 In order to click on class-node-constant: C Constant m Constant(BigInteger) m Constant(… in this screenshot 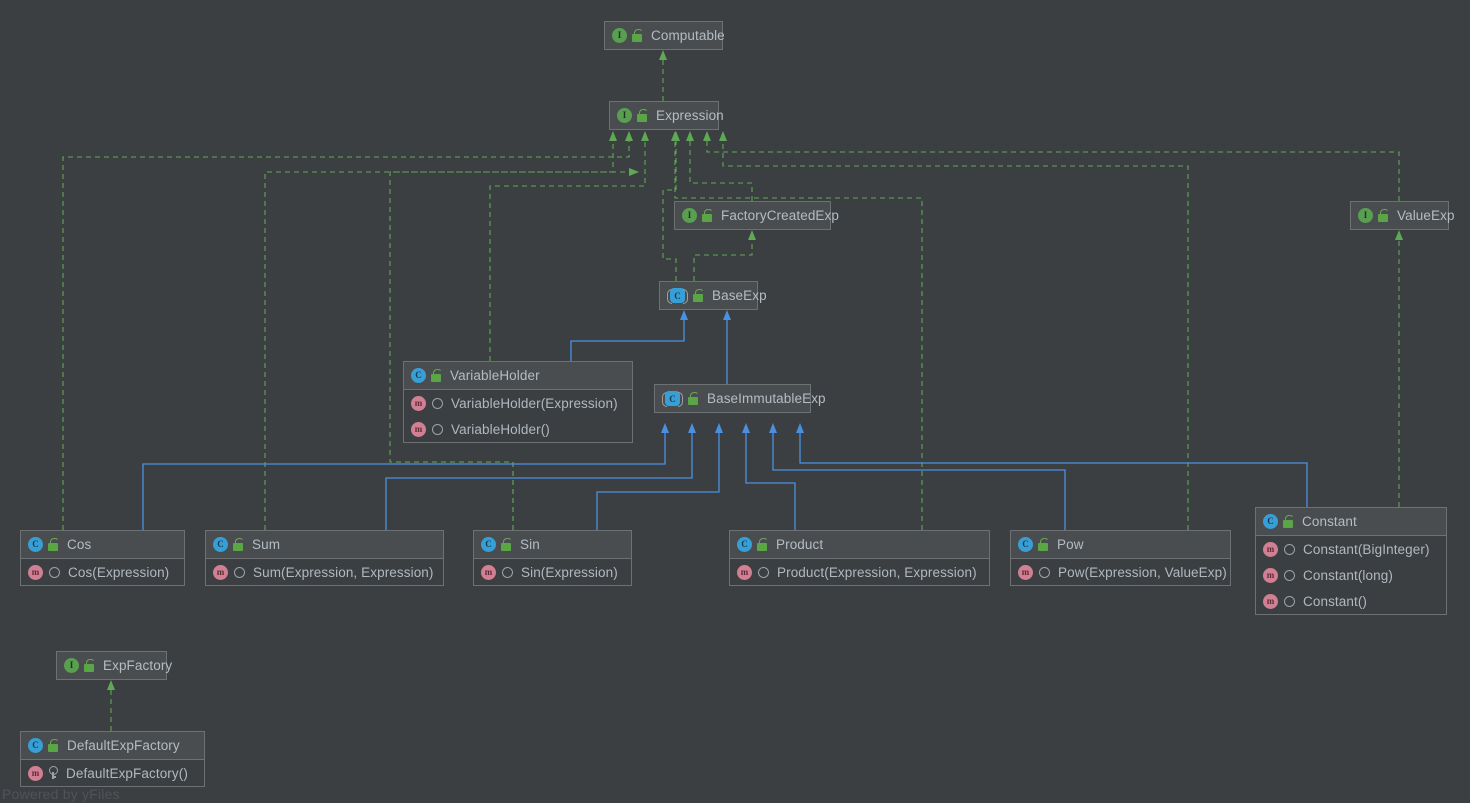, I will do `click(1351, 561)`.